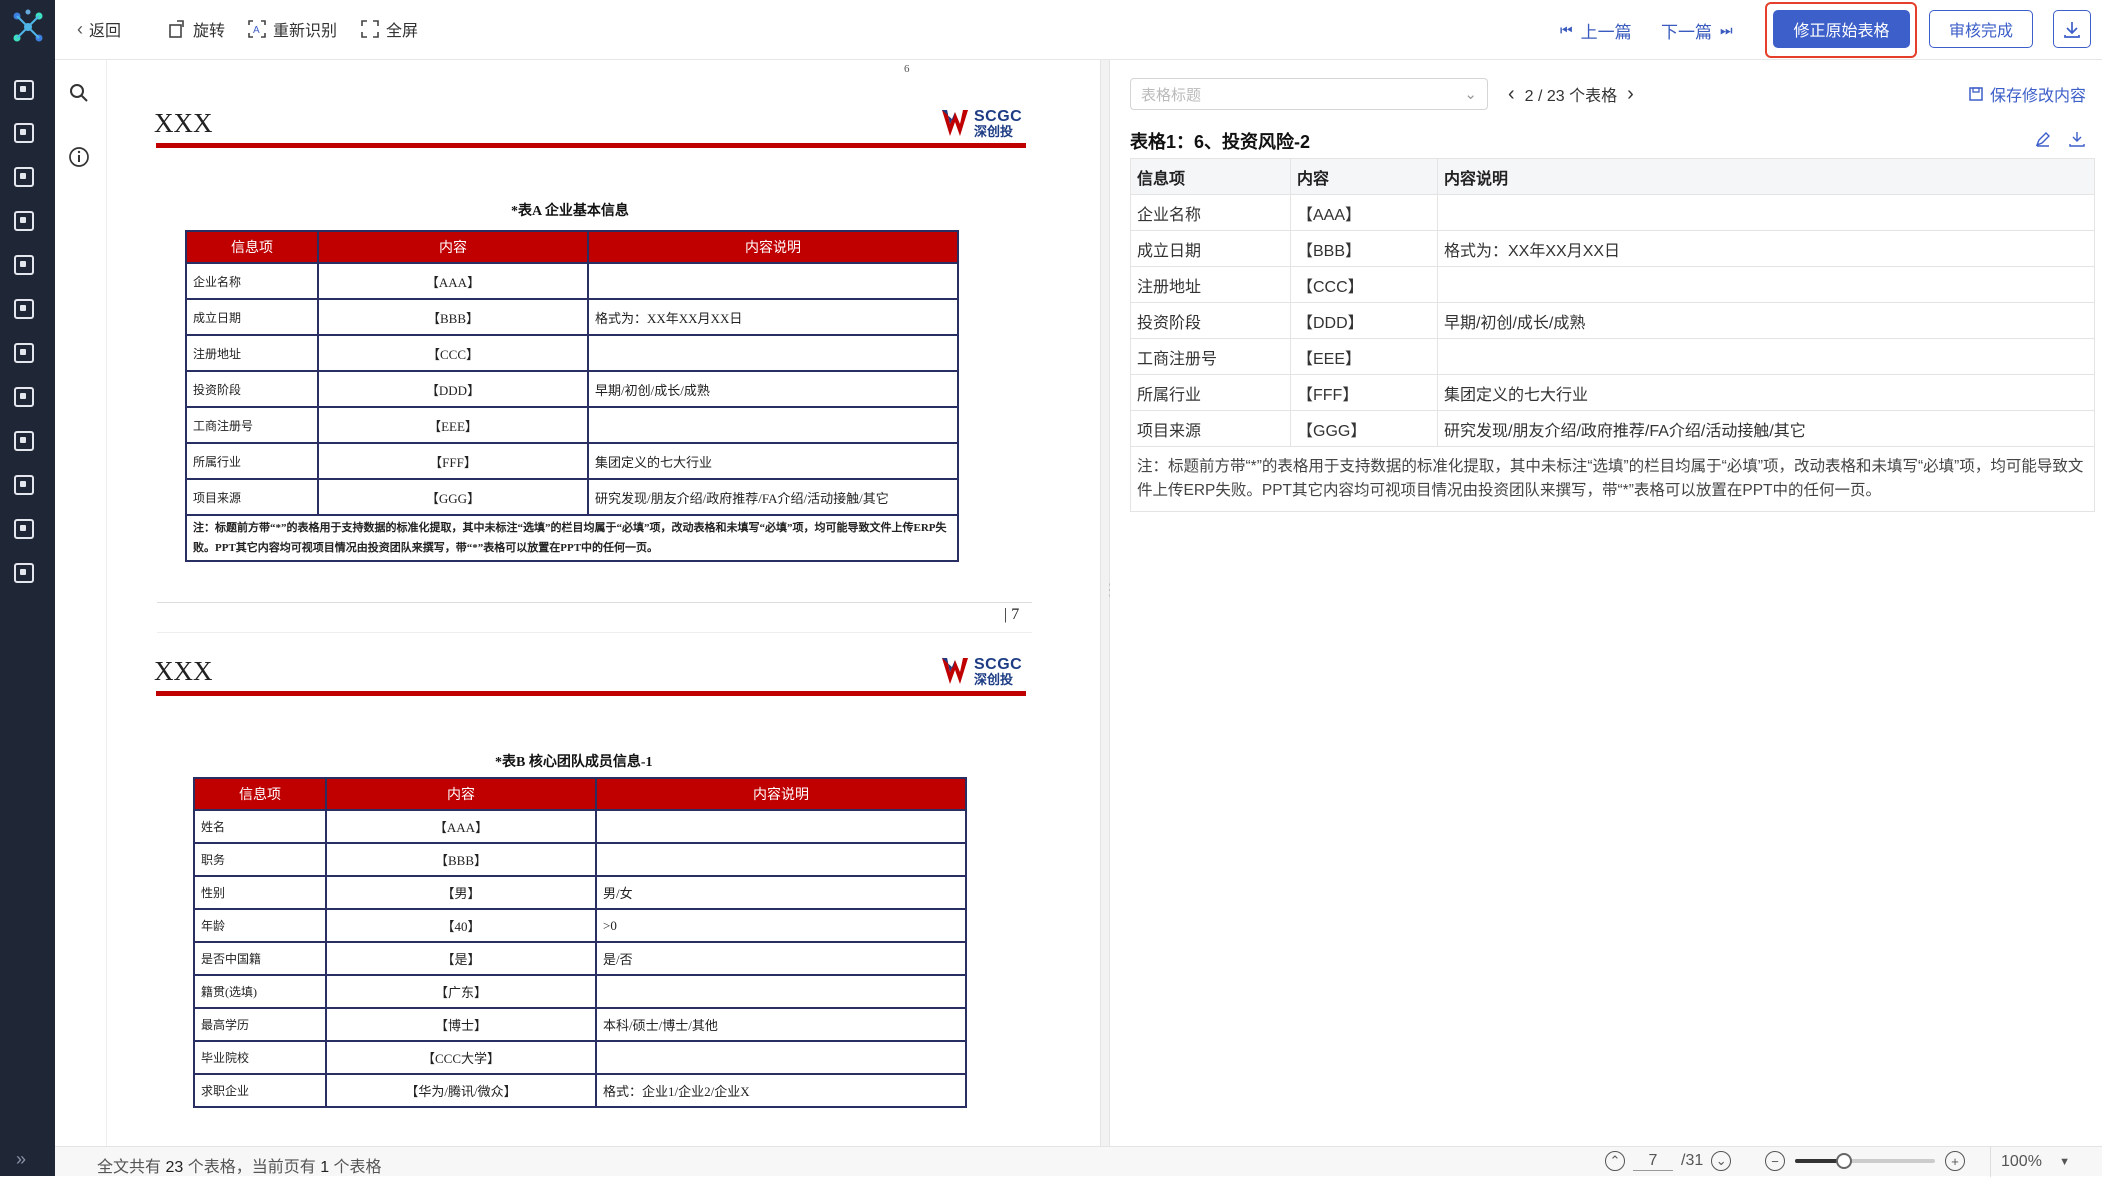  I want to click on header-cell: 内容说明, so click(773, 247).